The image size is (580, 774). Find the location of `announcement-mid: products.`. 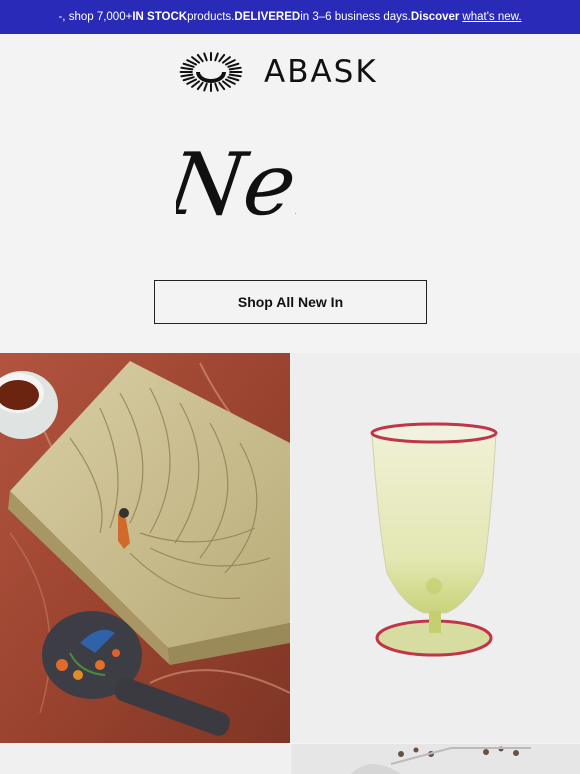

announcement-mid: products. is located at coordinates (211, 17).